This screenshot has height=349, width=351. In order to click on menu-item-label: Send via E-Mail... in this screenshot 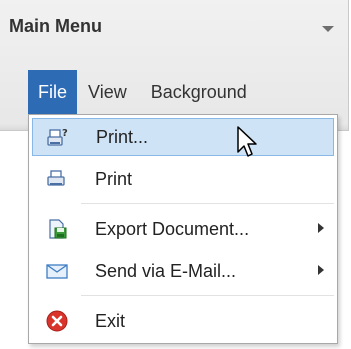, I will do `click(166, 270)`.